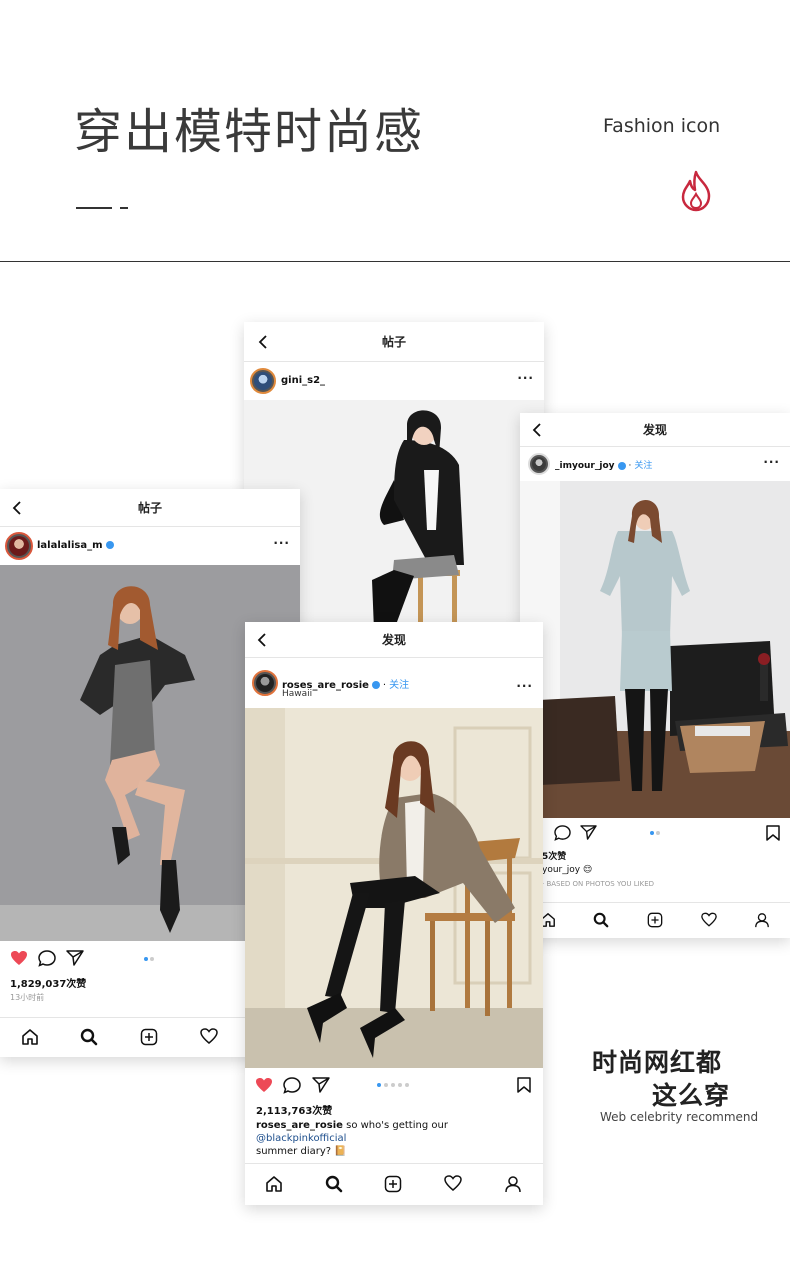 This screenshot has height=1280, width=790. I want to click on username: gini_s2_, so click(303, 380).